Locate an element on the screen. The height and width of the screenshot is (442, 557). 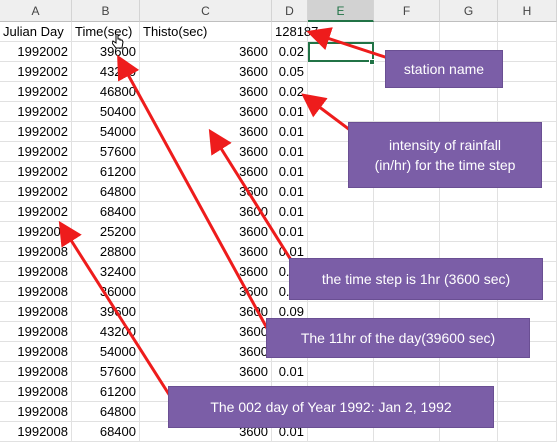
callout-station-text: station name is located at coordinates (444, 69).